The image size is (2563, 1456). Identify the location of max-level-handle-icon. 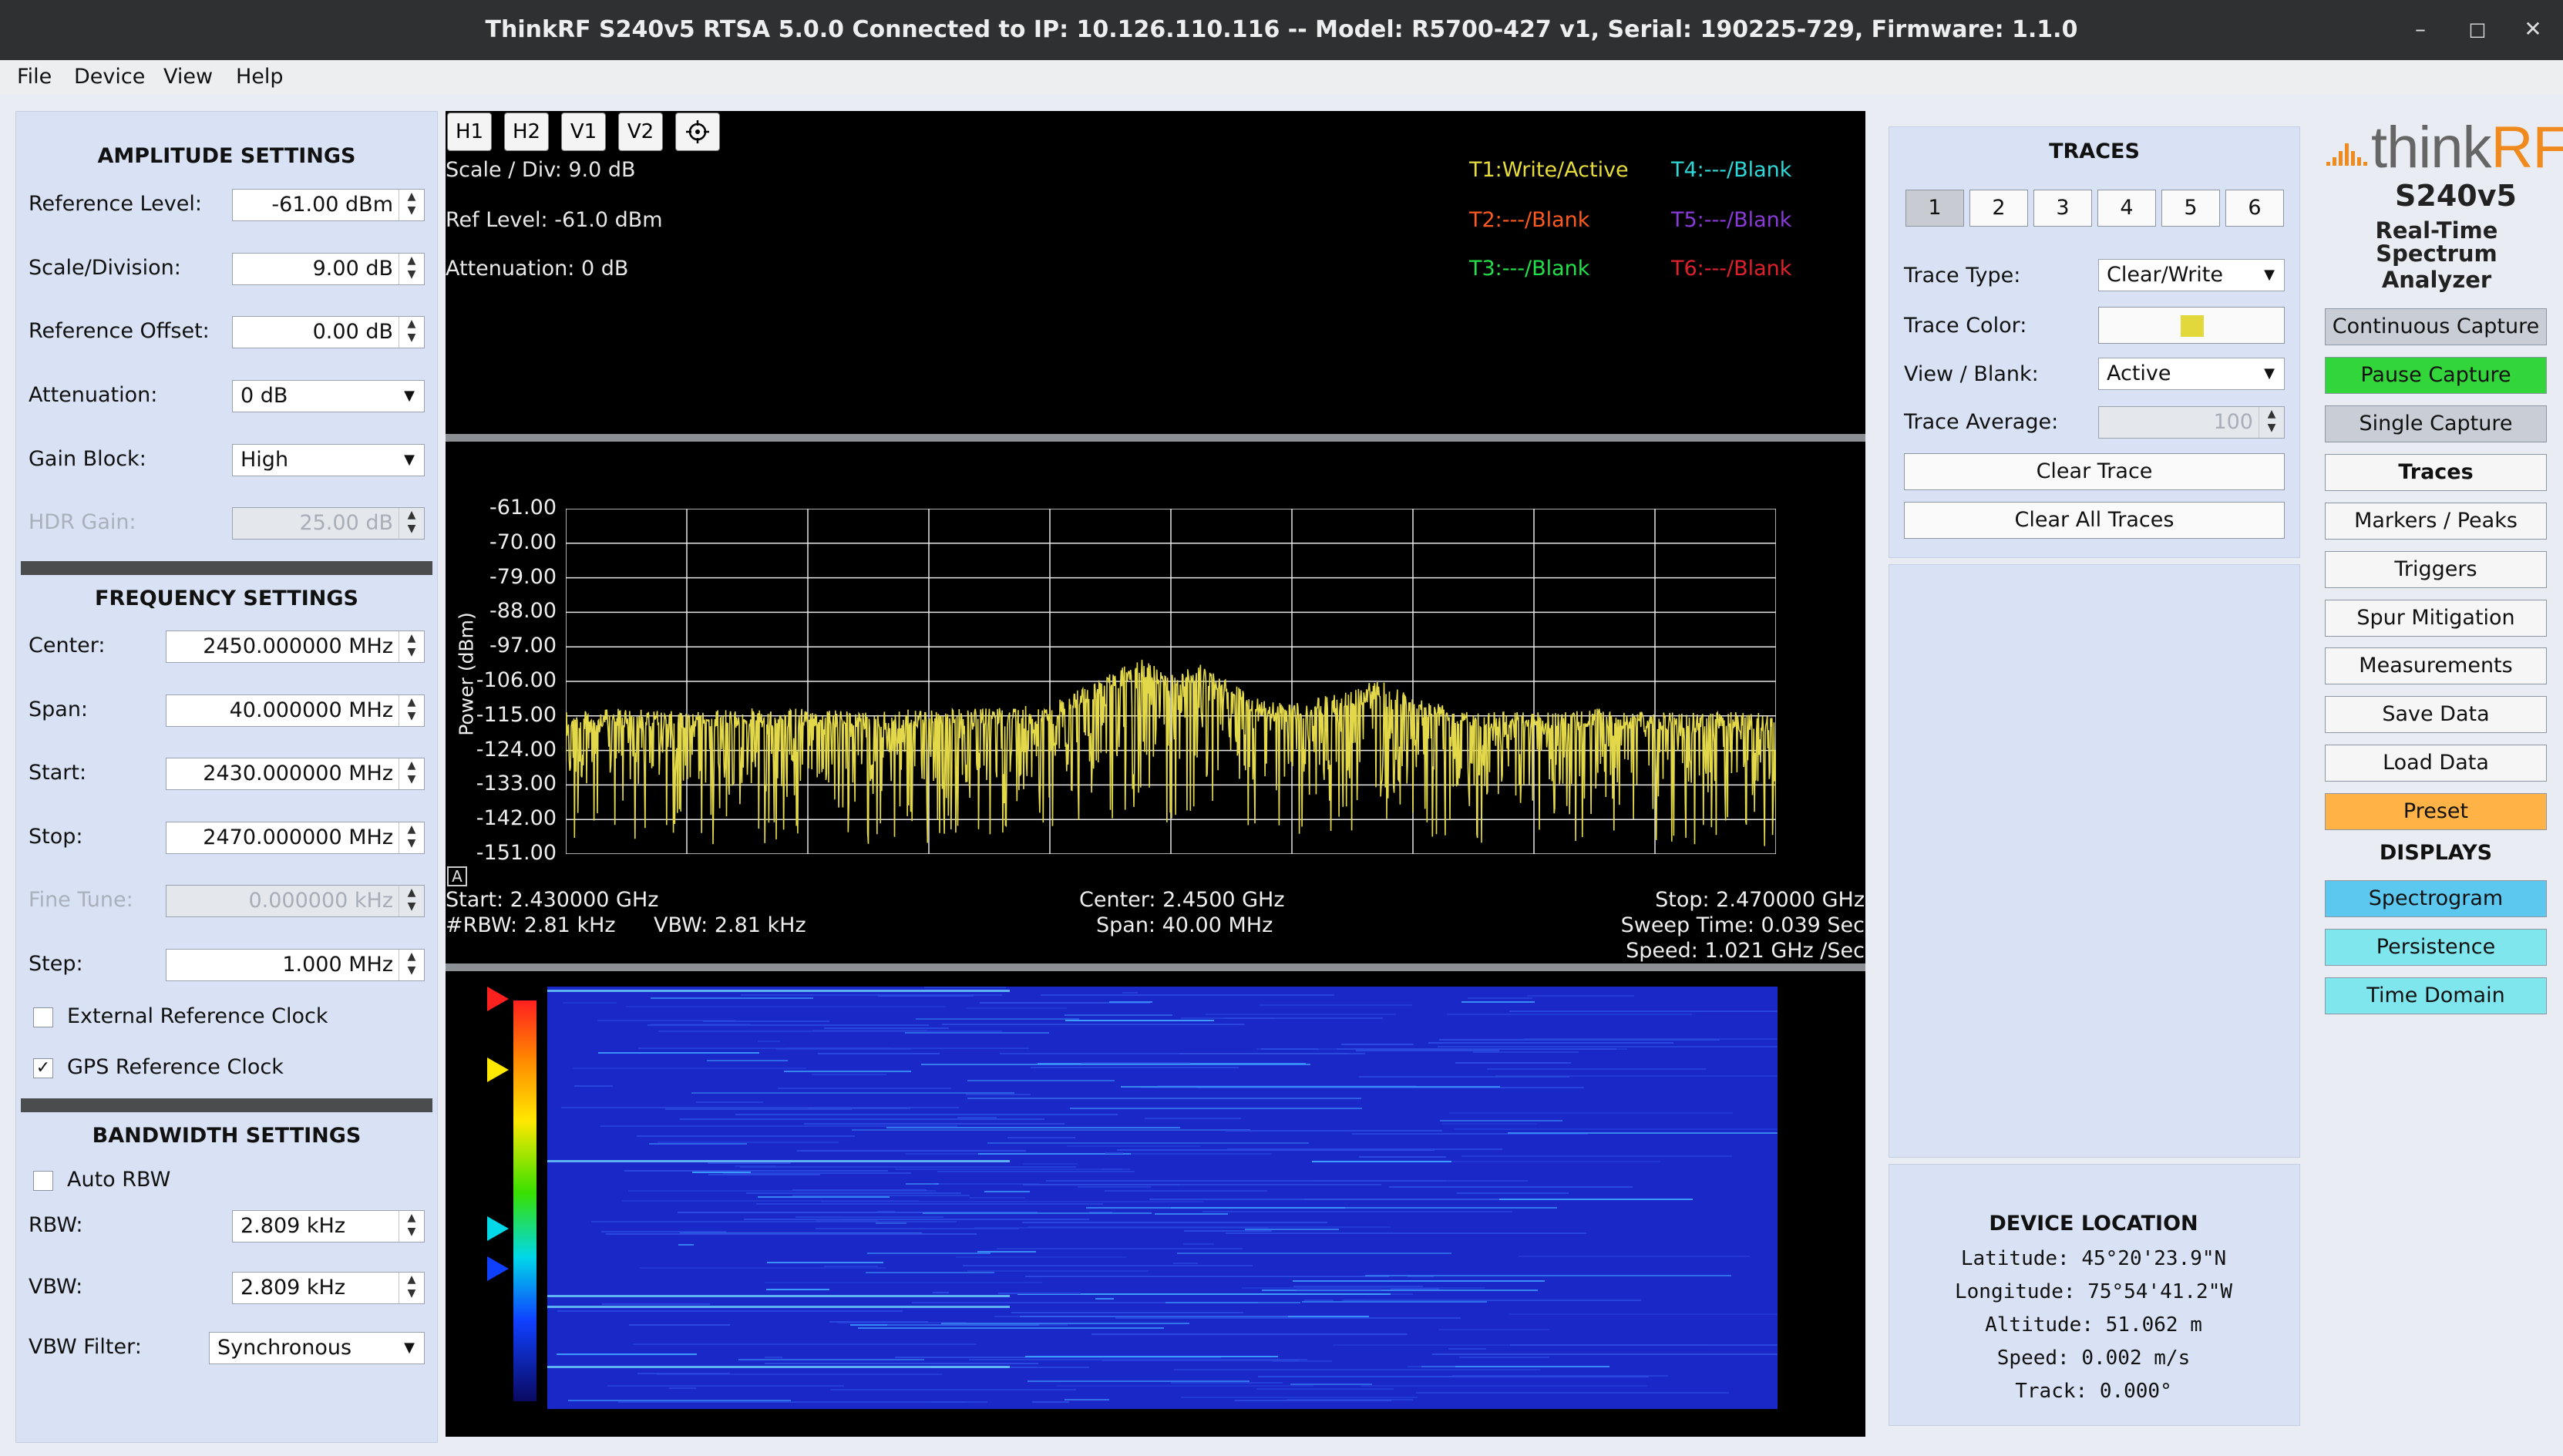
(498, 999).